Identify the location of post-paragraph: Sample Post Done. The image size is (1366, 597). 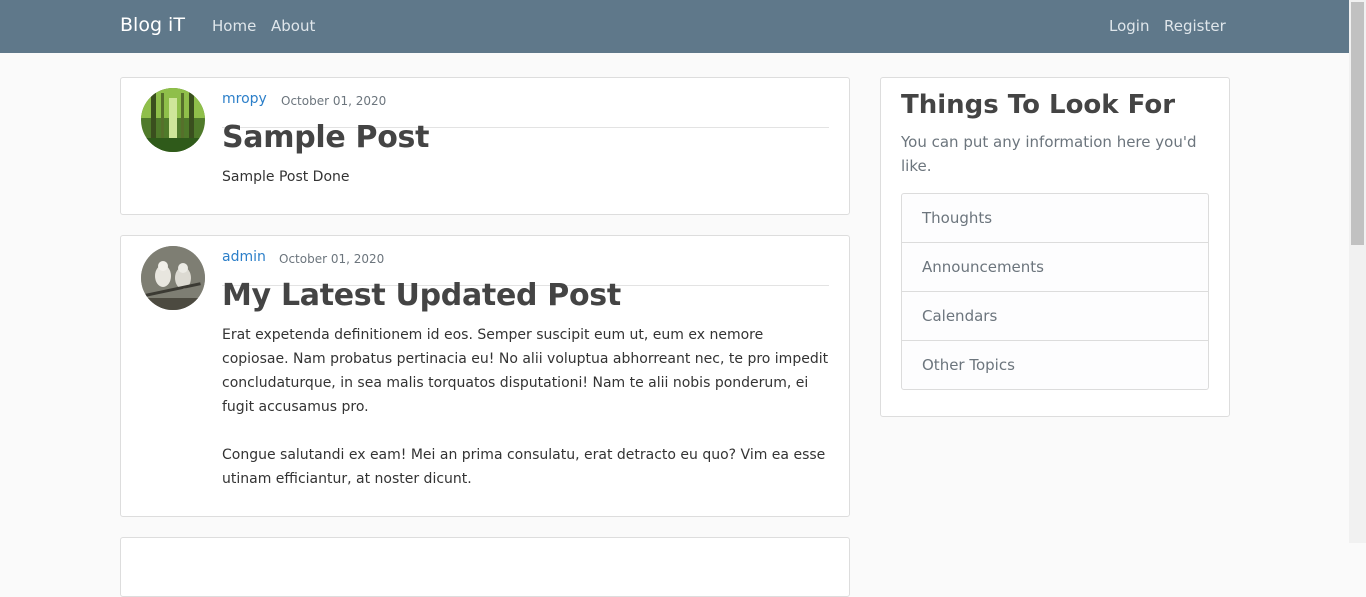
(286, 177).